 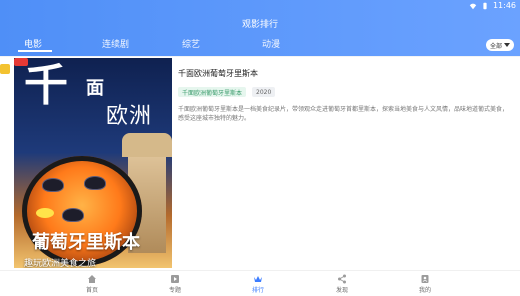 What do you see at coordinates (191, 43) in the screenshot?
I see `tab-variety: 综艺` at bounding box center [191, 43].